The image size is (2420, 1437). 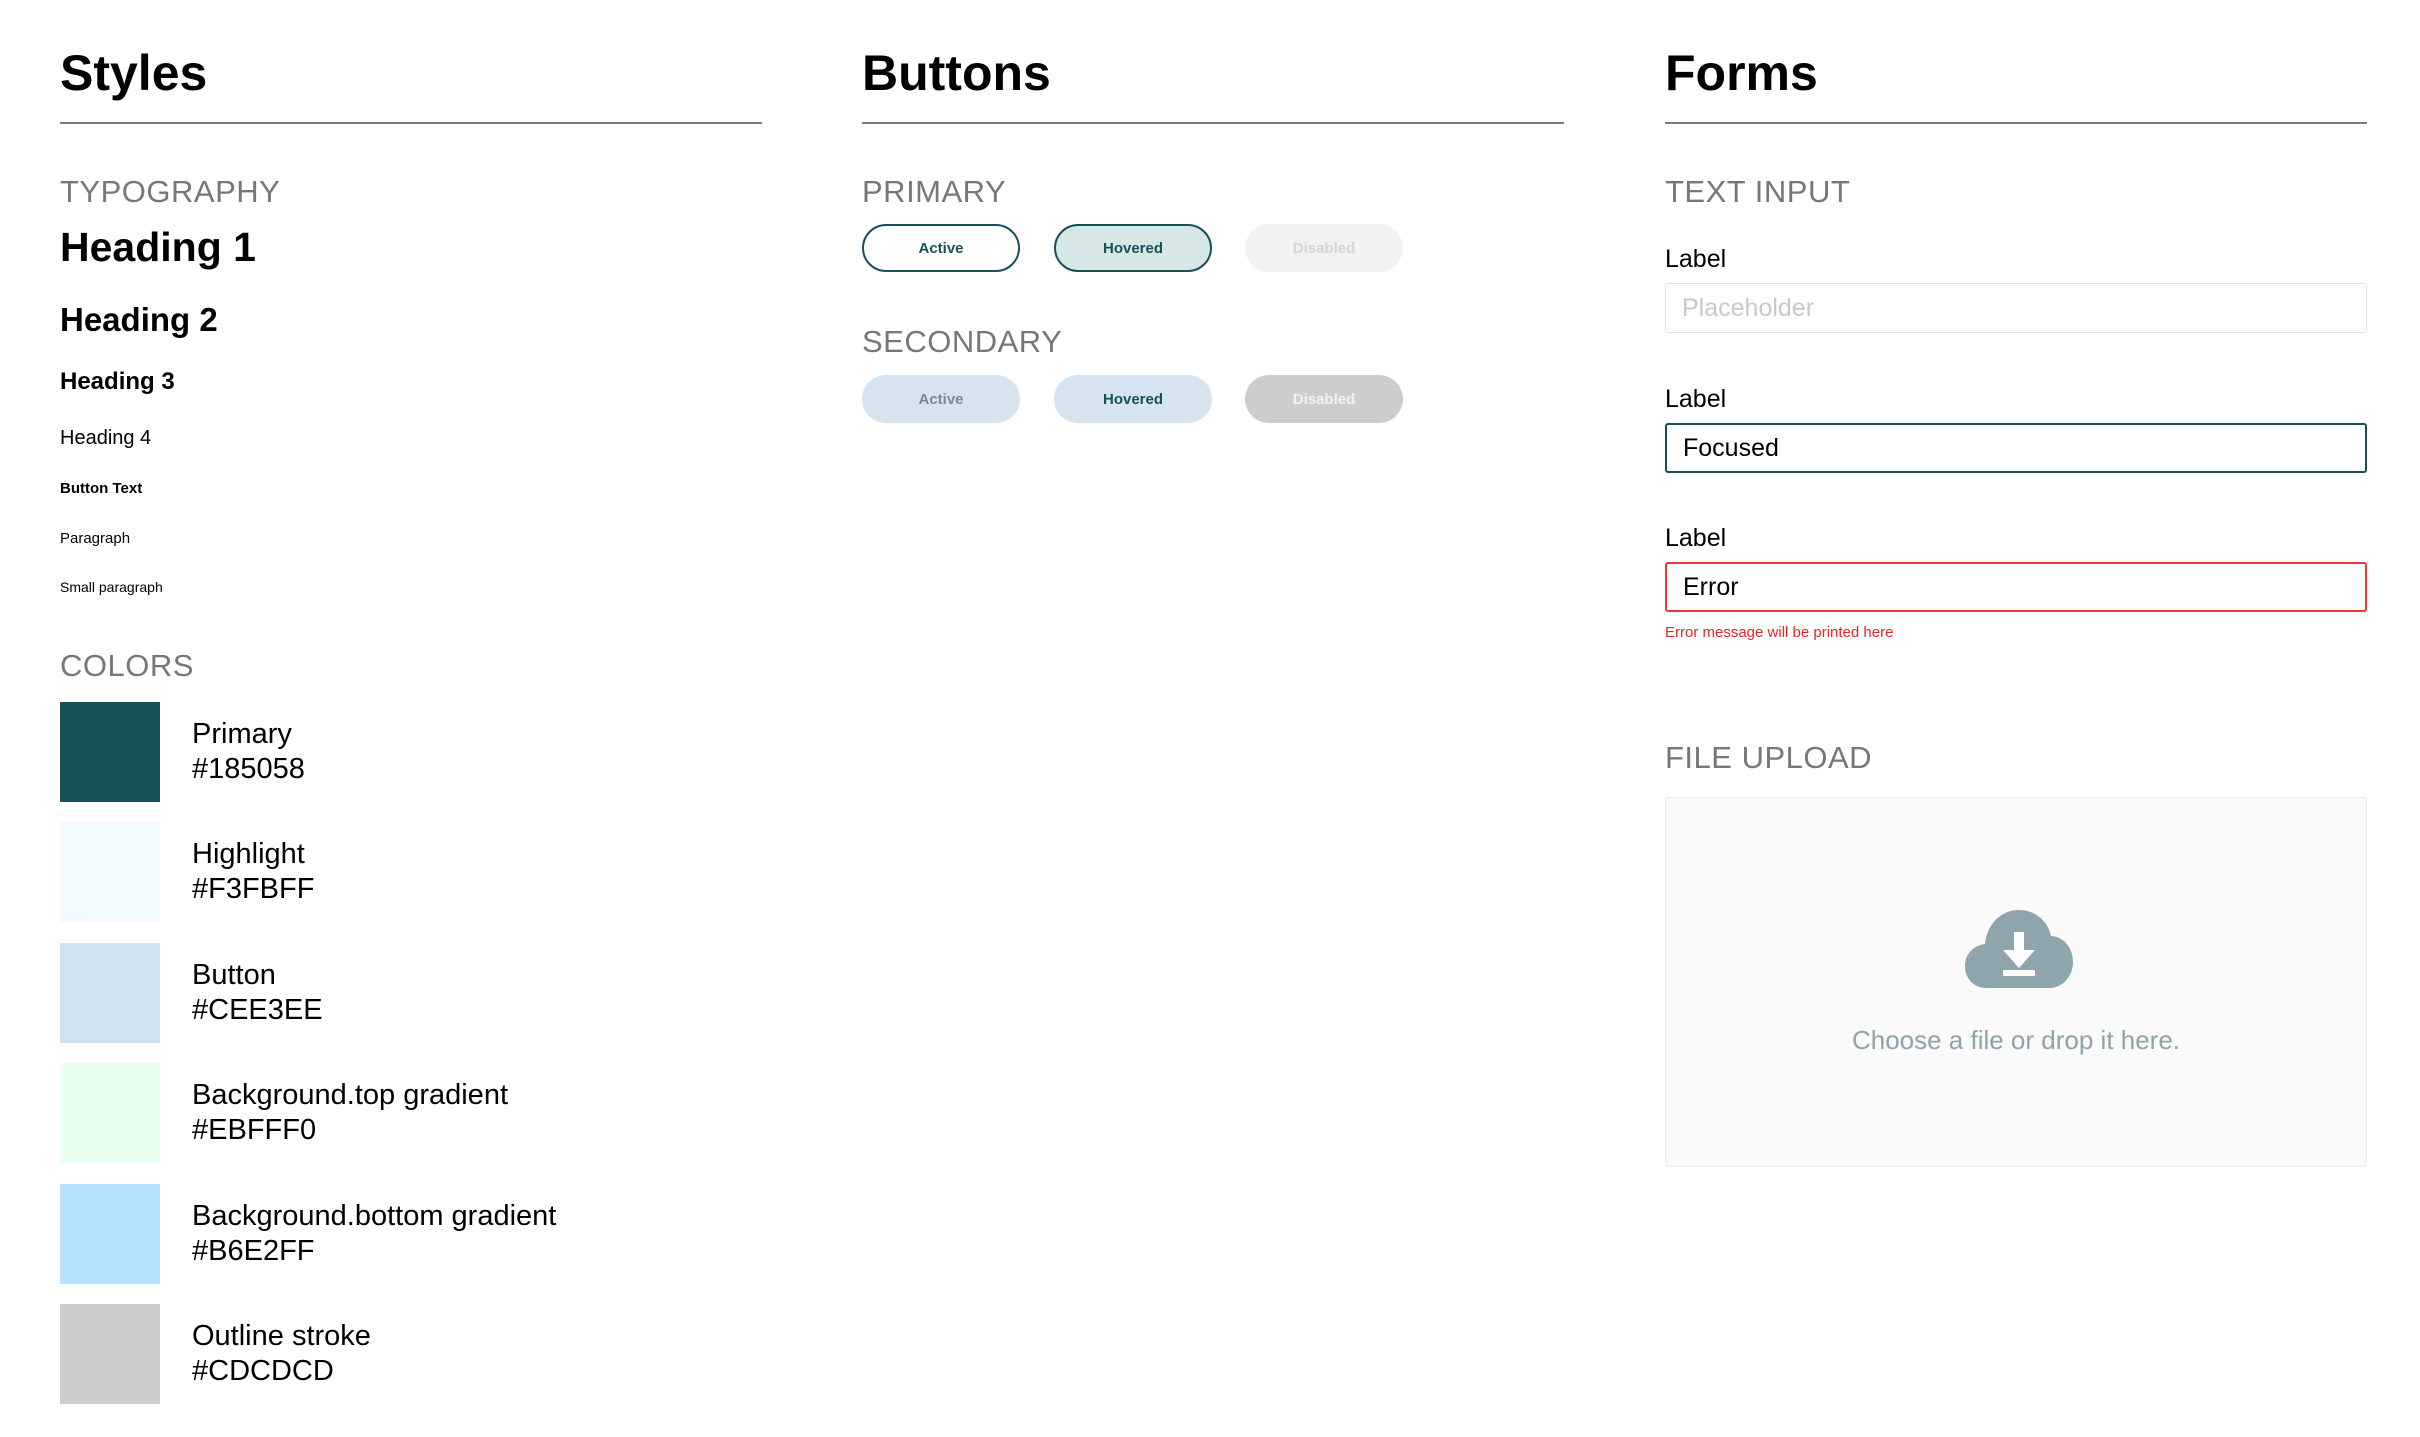 I want to click on placeholder-input, so click(x=2016, y=308).